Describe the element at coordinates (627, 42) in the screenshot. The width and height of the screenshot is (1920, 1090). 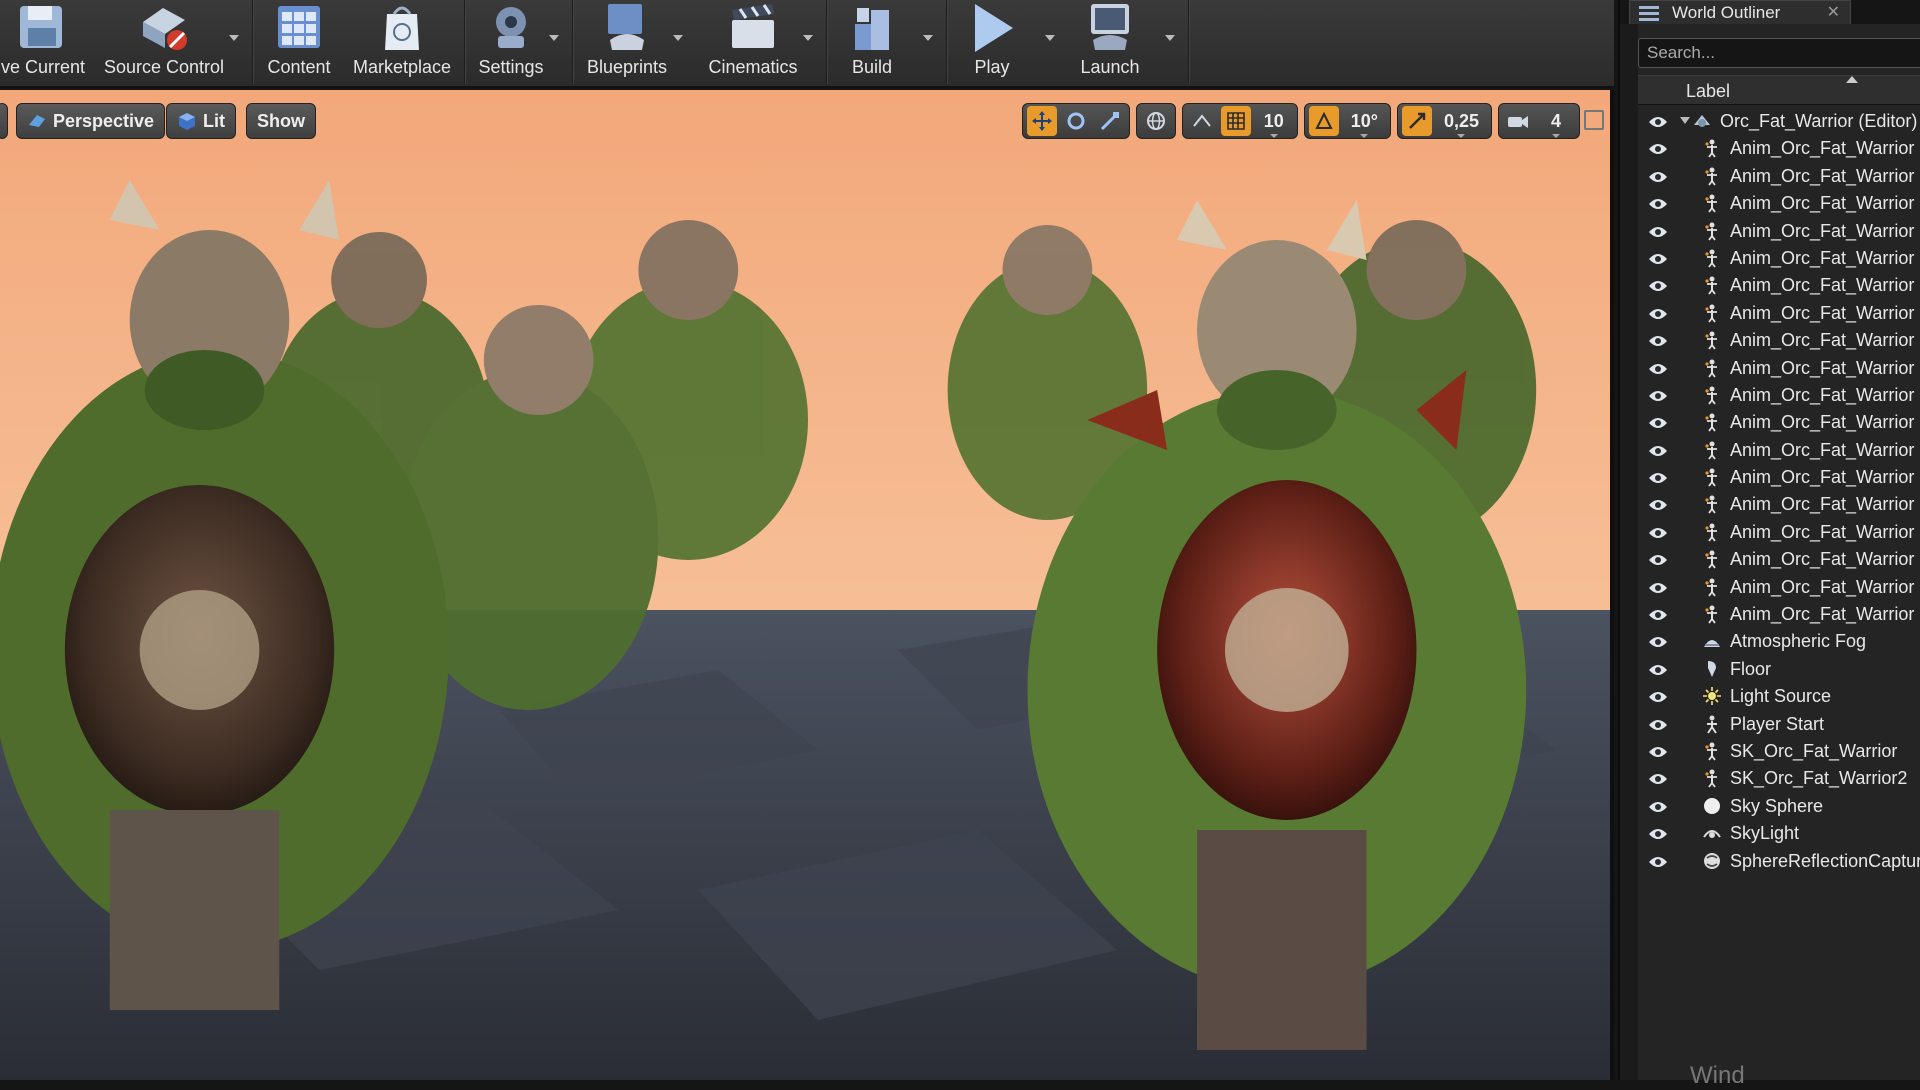
I see `blueprints-button: Blueprints` at that location.